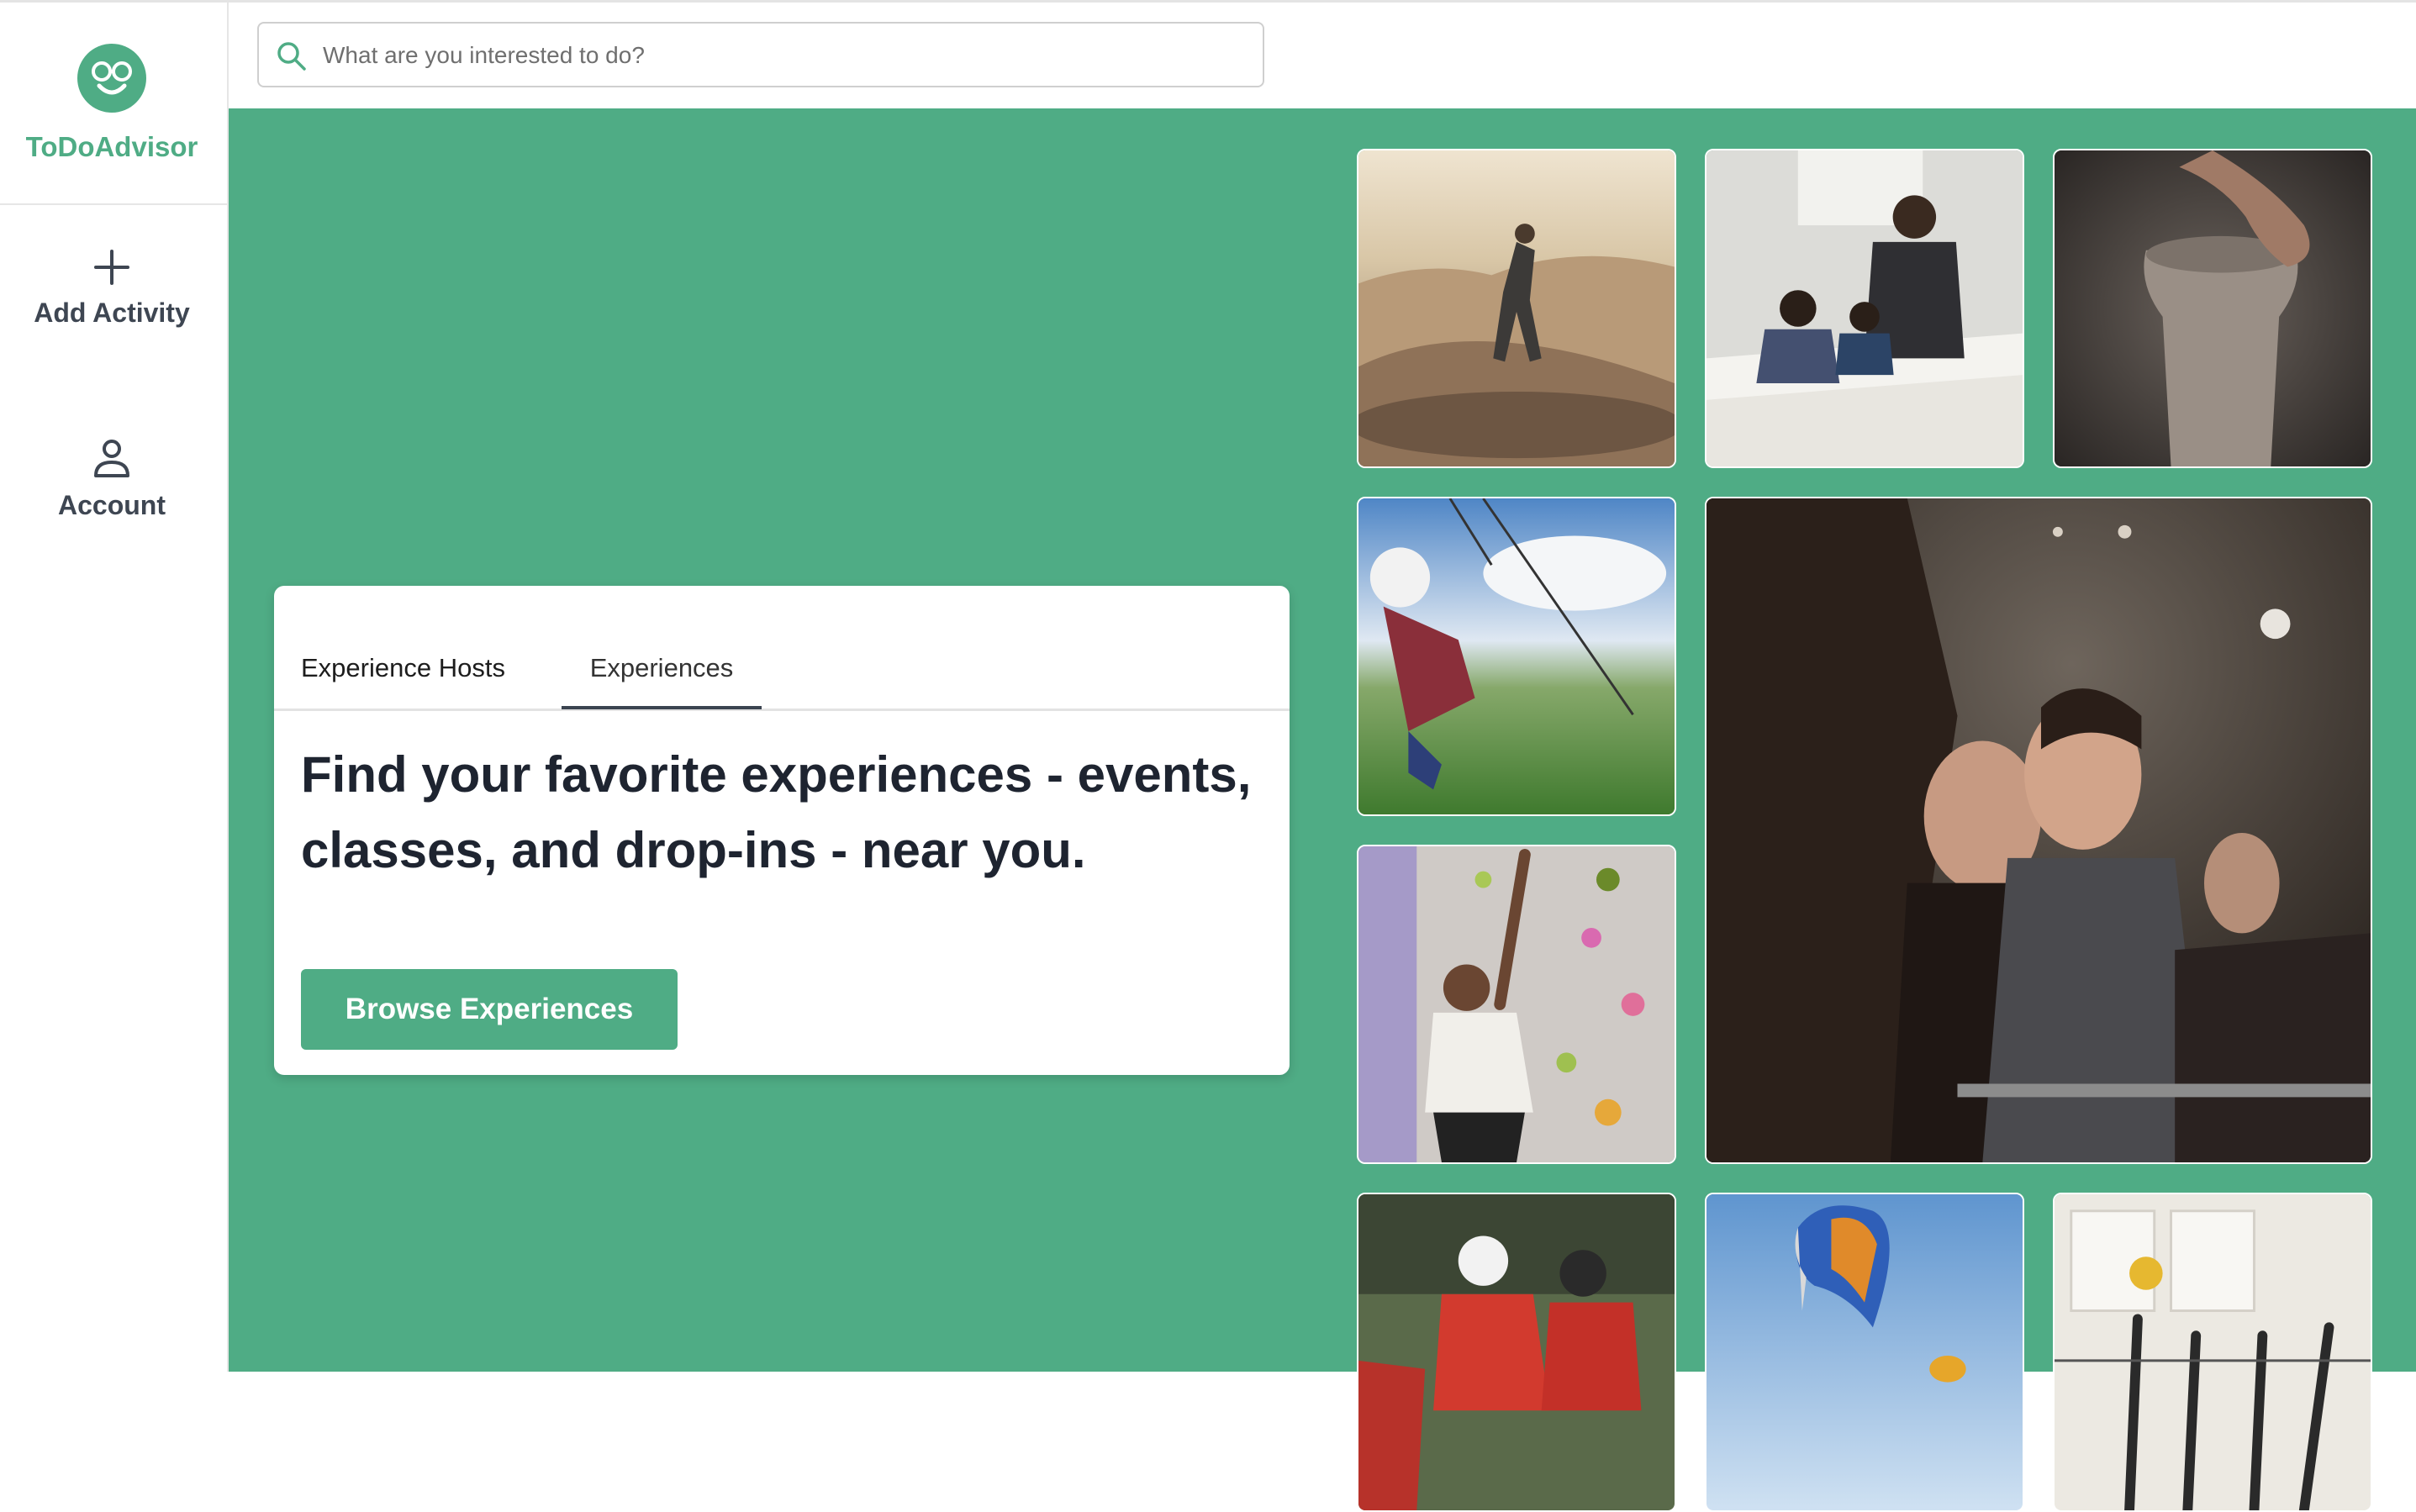 Image resolution: width=2416 pixels, height=1512 pixels. I want to click on tab-experience-hosts: Experience Hosts, so click(403, 681).